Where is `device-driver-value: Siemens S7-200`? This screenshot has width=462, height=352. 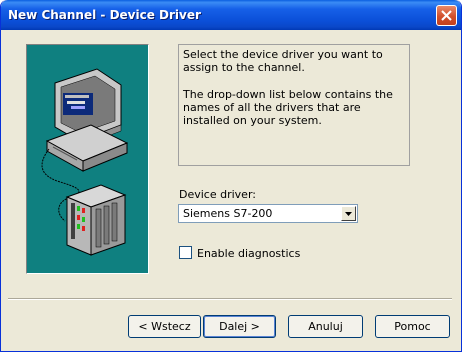
device-driver-value: Siemens S7-200 is located at coordinates (228, 213).